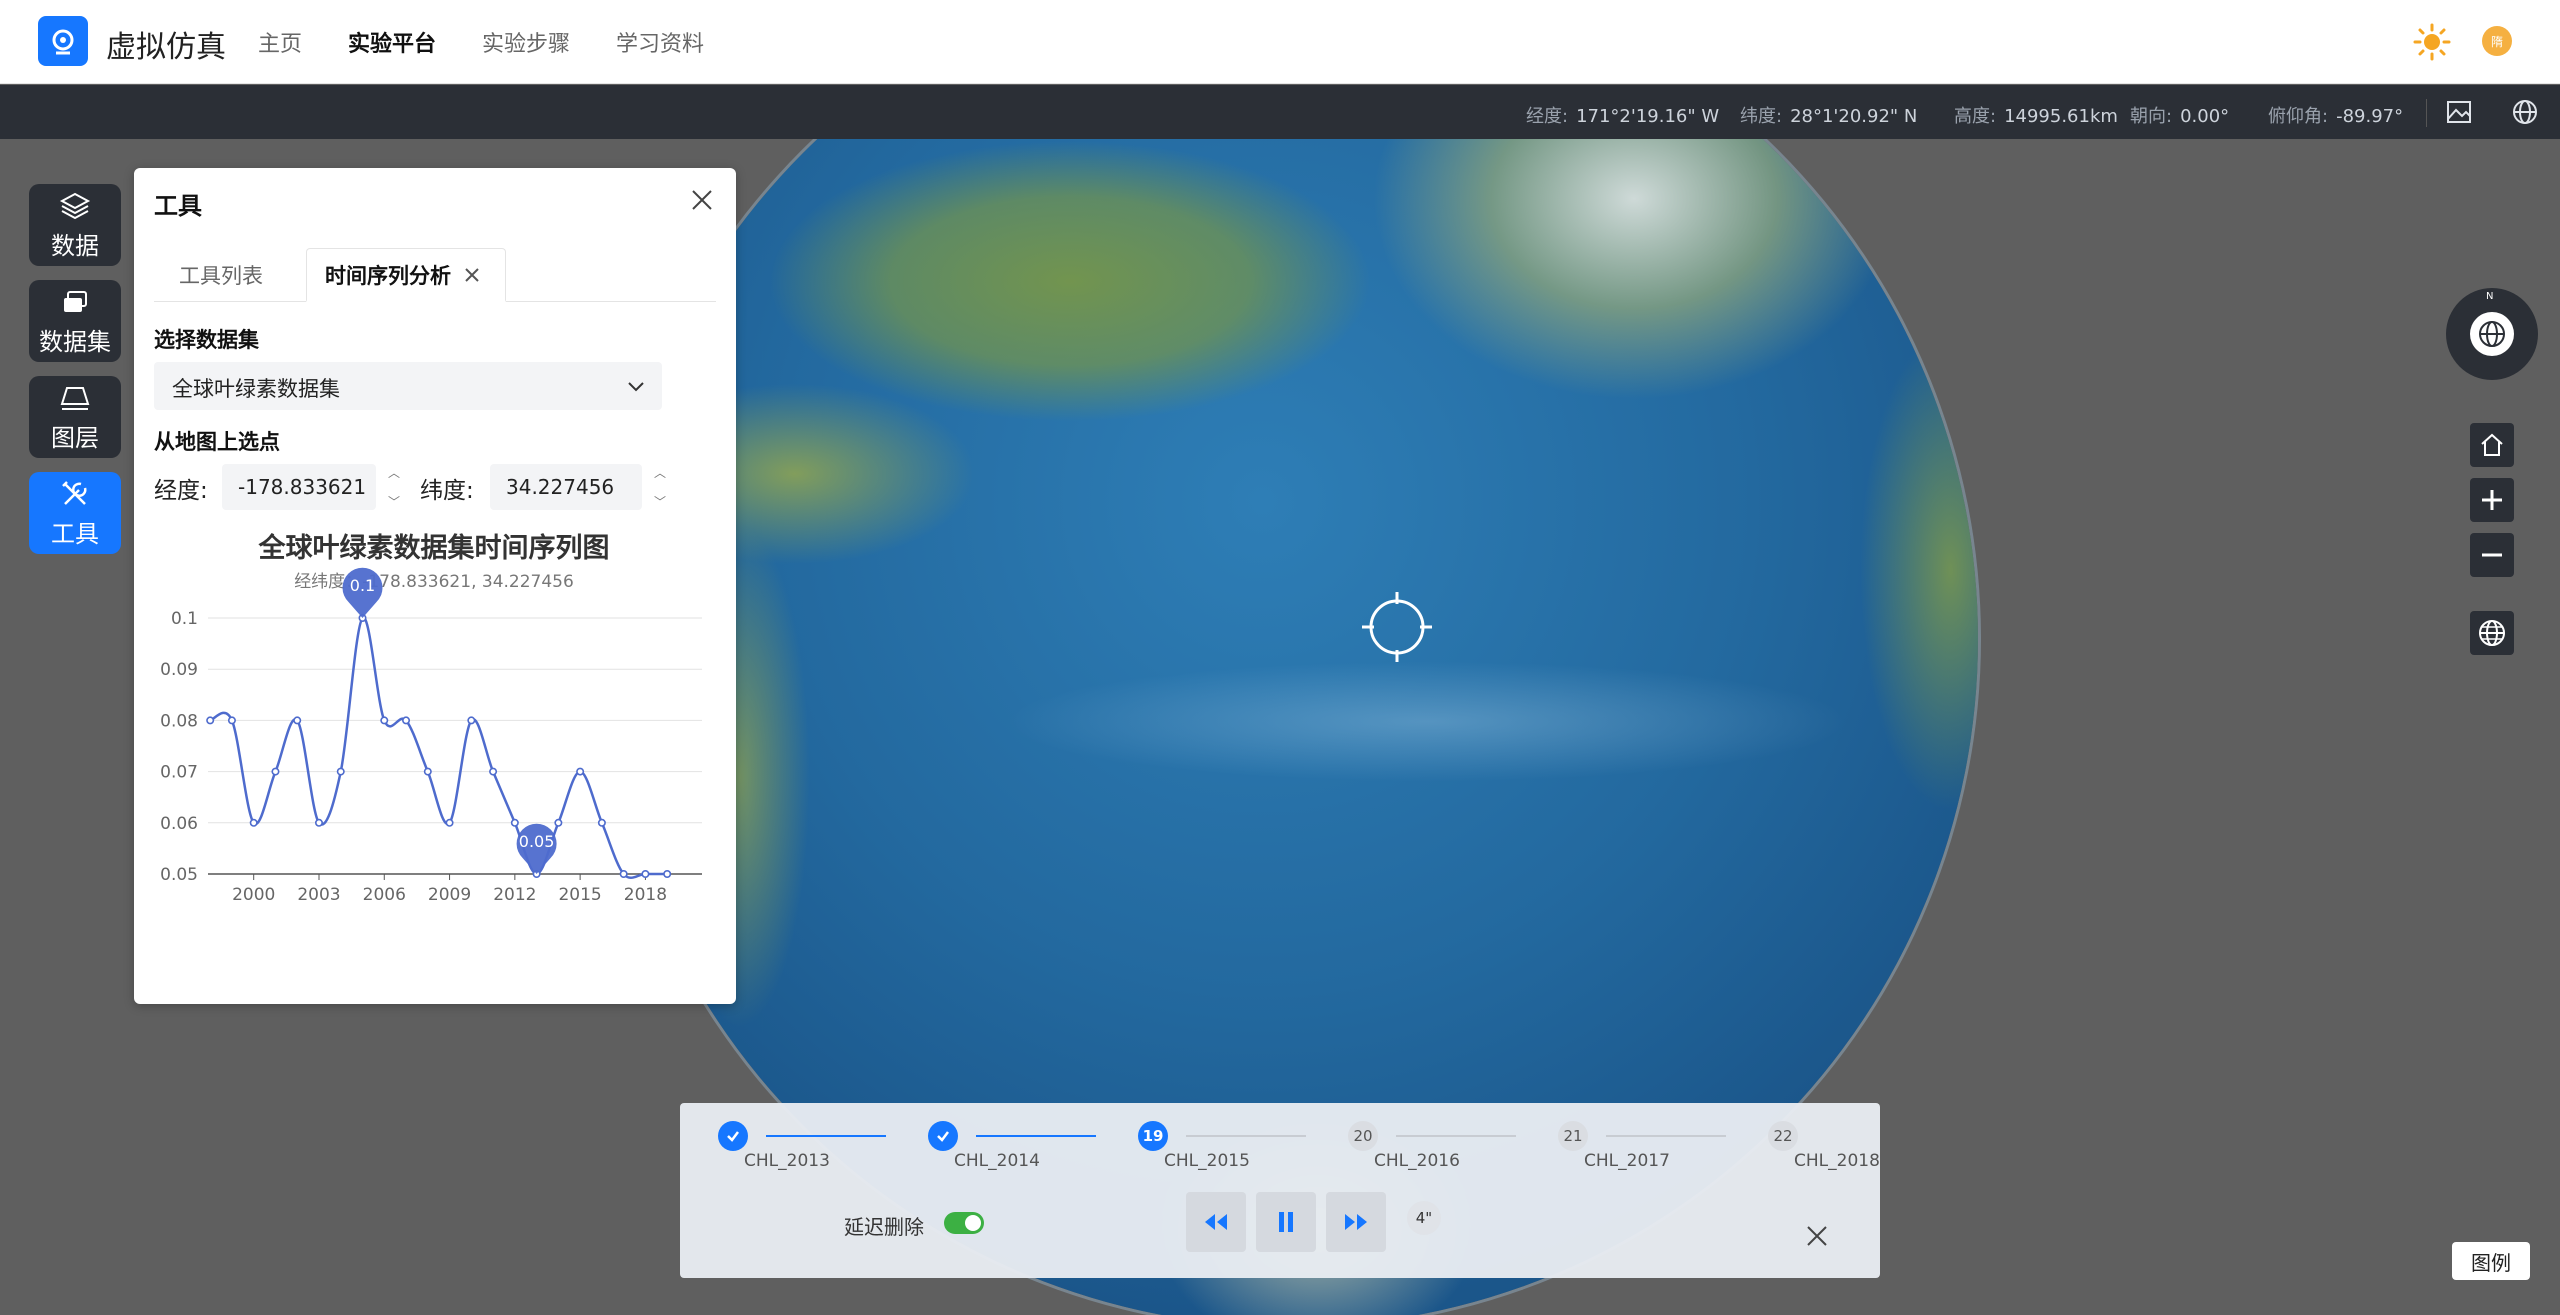 This screenshot has height=1315, width=2560. I want to click on x-tick-label: 2018, so click(645, 895).